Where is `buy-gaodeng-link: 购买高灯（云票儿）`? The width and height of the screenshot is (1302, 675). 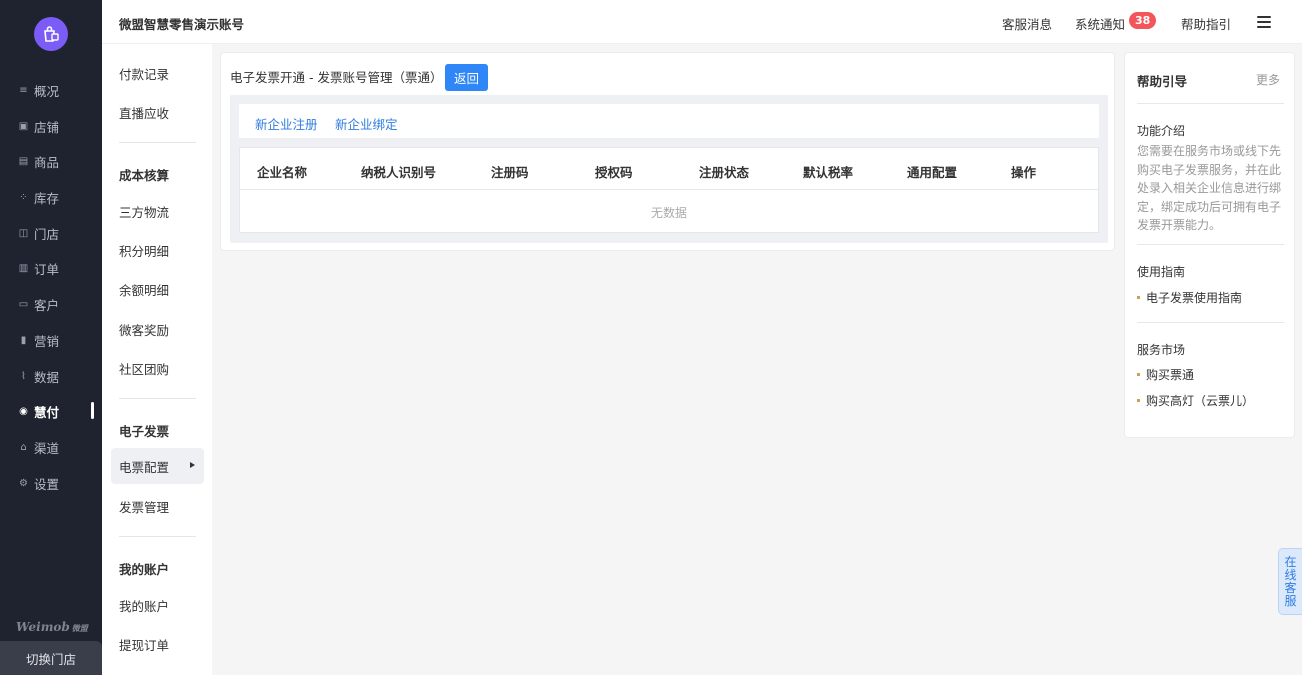 buy-gaodeng-link: 购买高灯（云票儿） is located at coordinates (1195, 400).